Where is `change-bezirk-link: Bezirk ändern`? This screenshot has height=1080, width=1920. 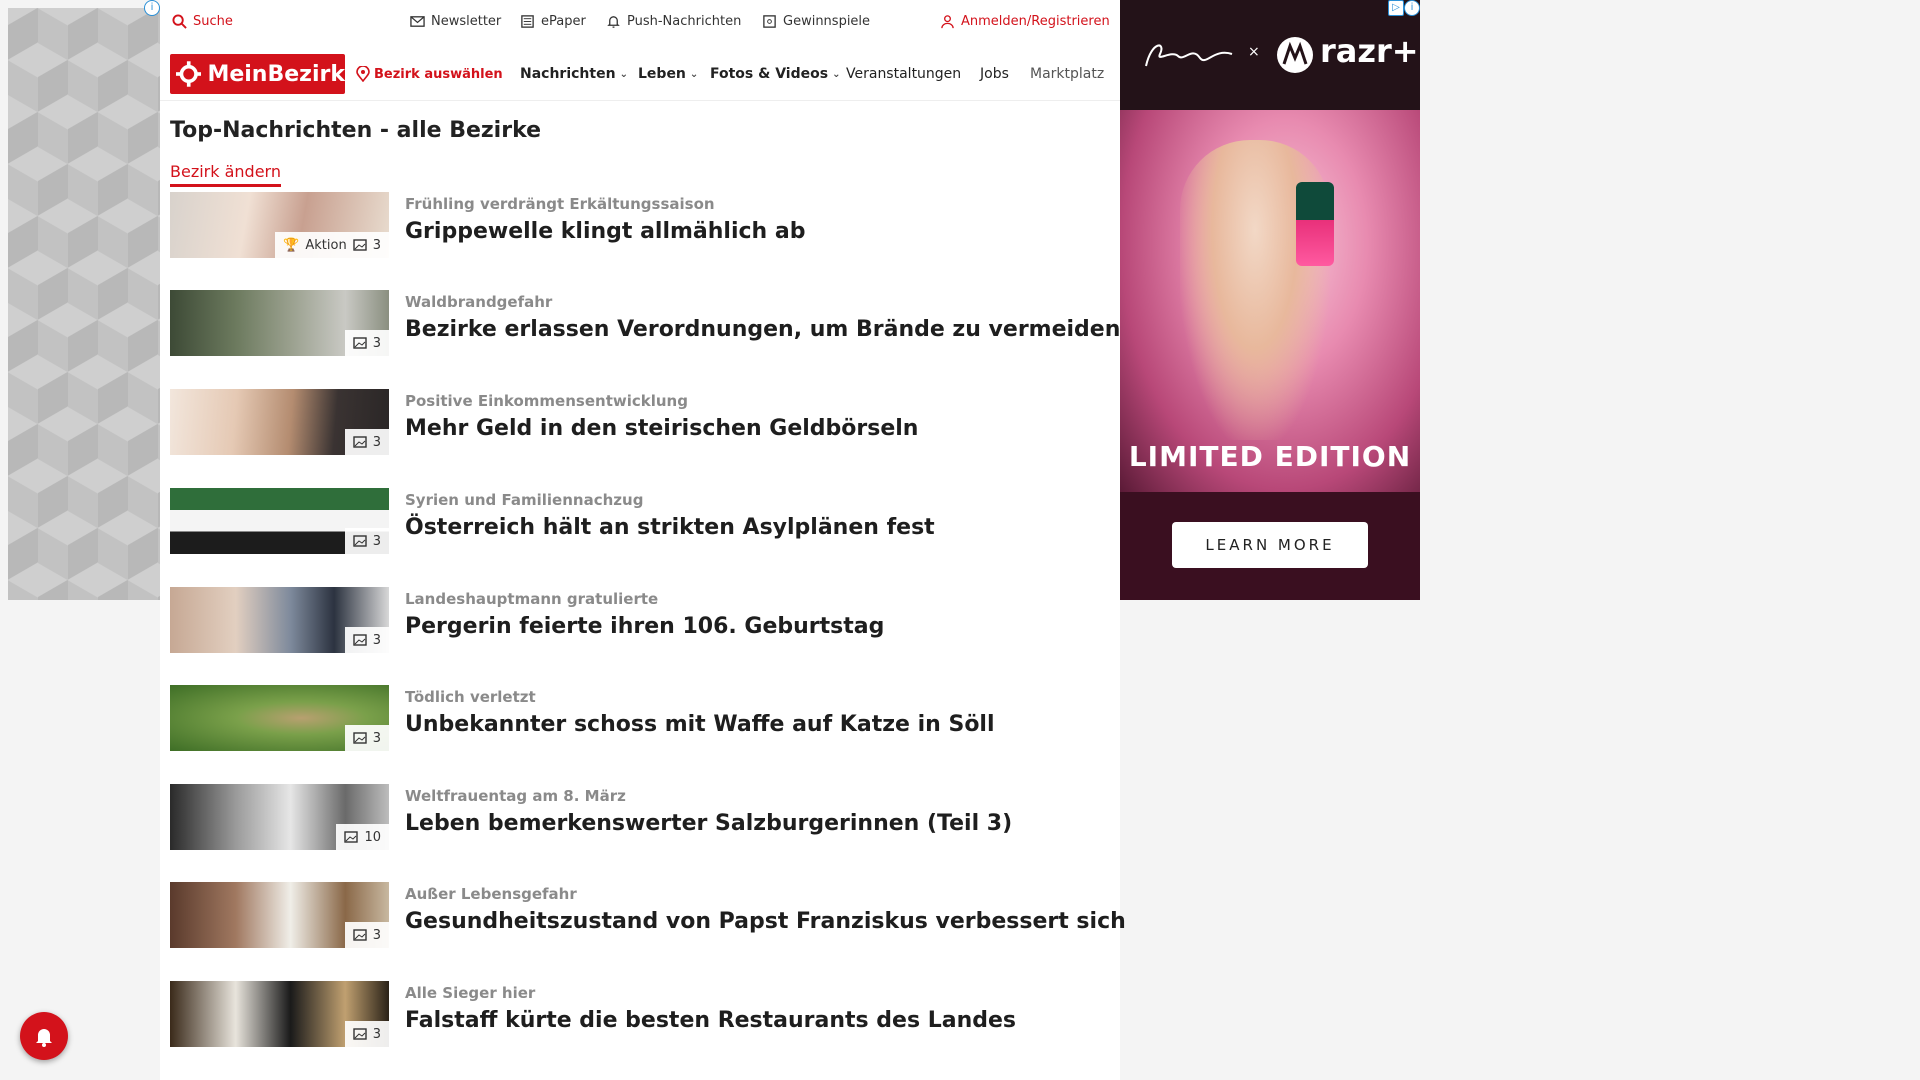
change-bezirk-link: Bezirk ändern is located at coordinates (225, 174).